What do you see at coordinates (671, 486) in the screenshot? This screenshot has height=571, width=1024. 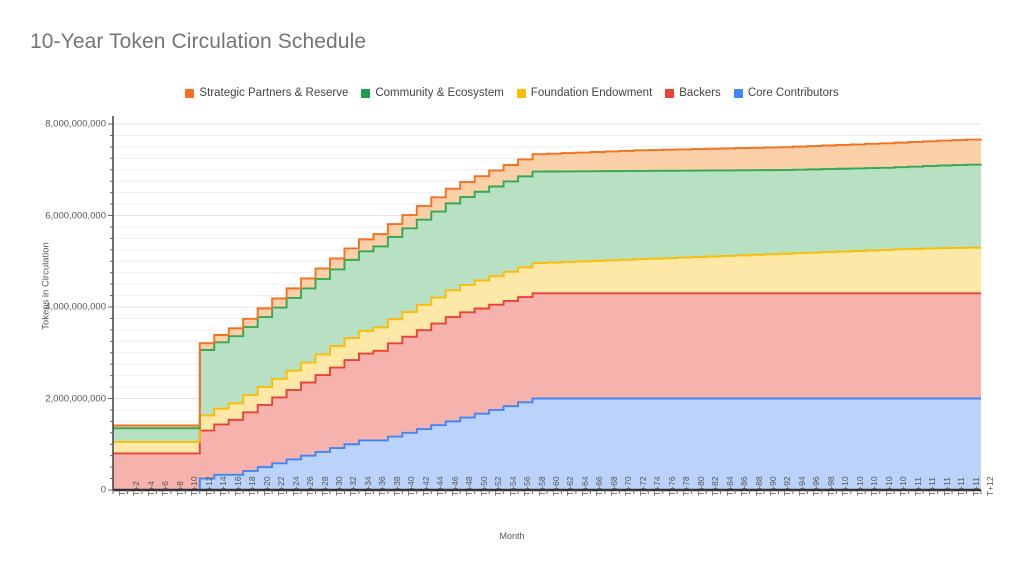 I see `x-tick-label: T+76` at bounding box center [671, 486].